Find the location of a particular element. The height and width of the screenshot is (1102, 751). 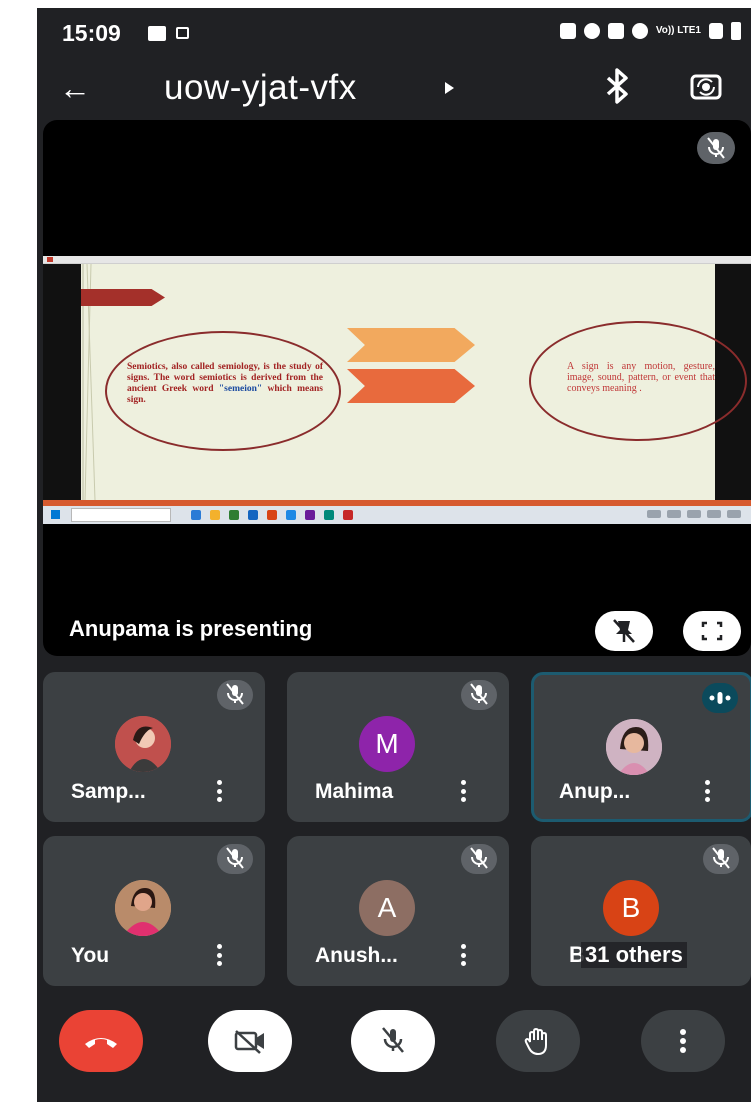

top-bar: ← uow-yjat-vfx is located at coordinates (394, 88).